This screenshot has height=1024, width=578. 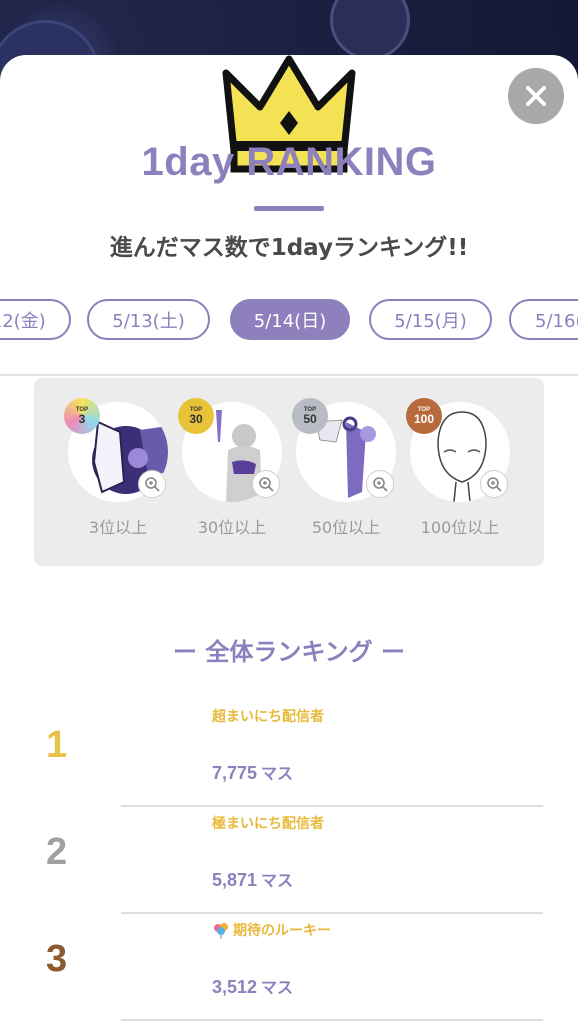 What do you see at coordinates (463, 475) in the screenshot?
I see `reward-item-top100: TOP 100 100位以上` at bounding box center [463, 475].